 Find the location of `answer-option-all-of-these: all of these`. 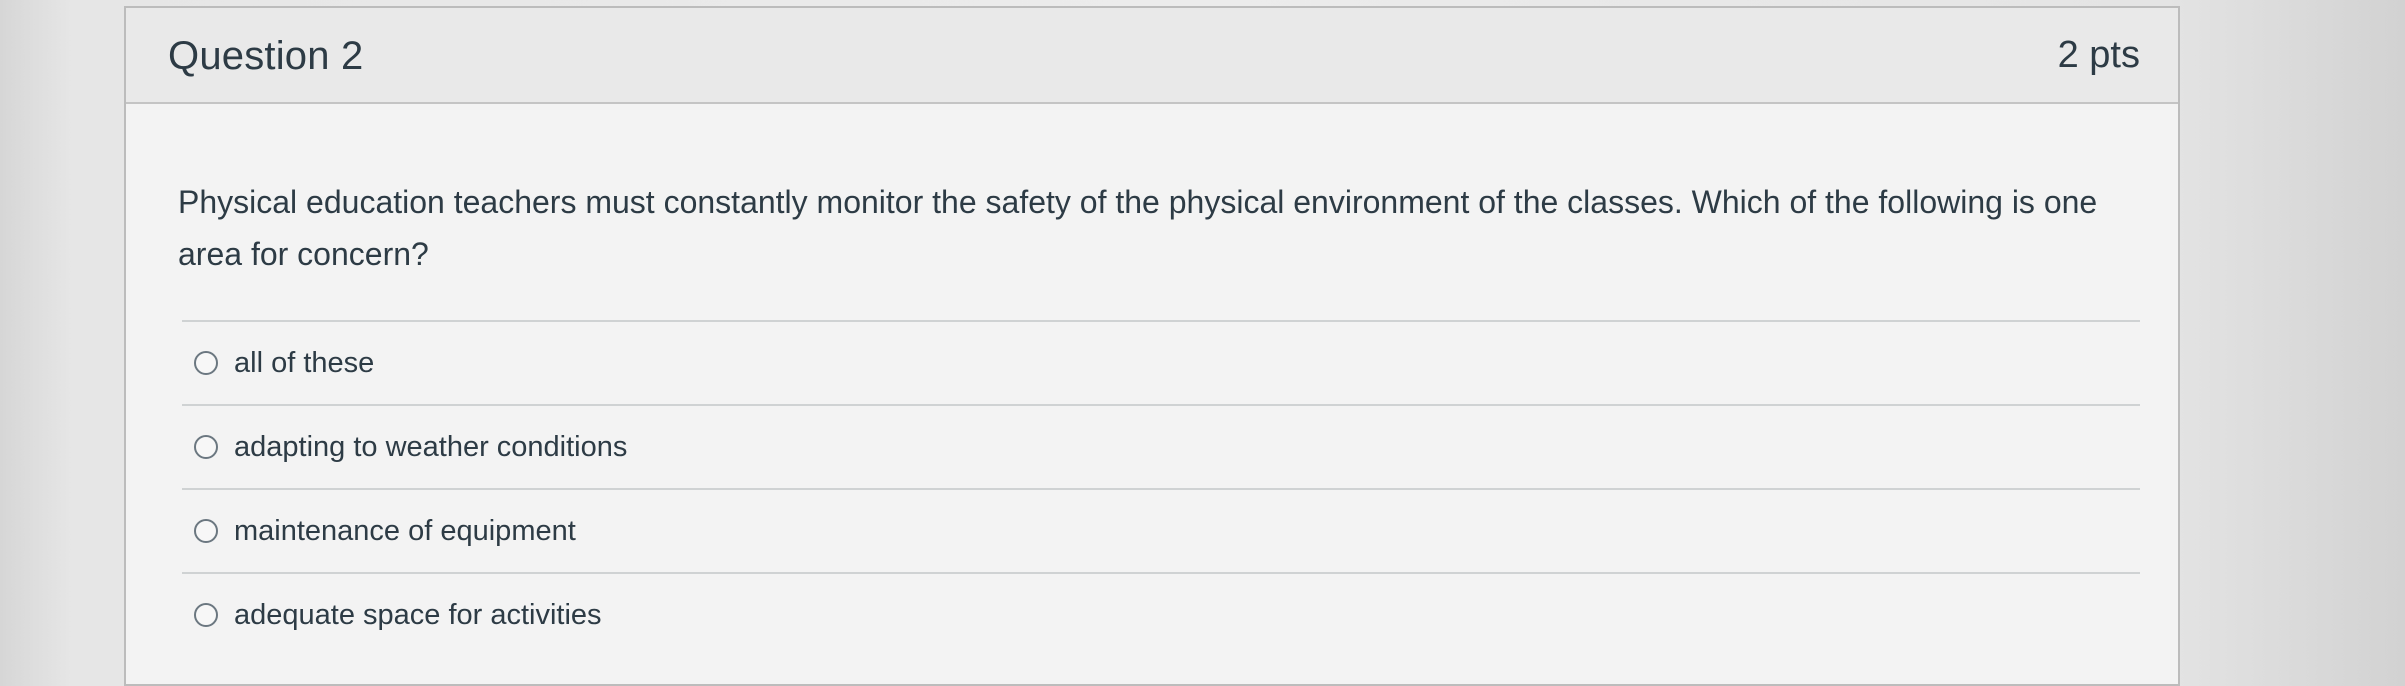

answer-option-all-of-these: all of these is located at coordinates (1161, 363).